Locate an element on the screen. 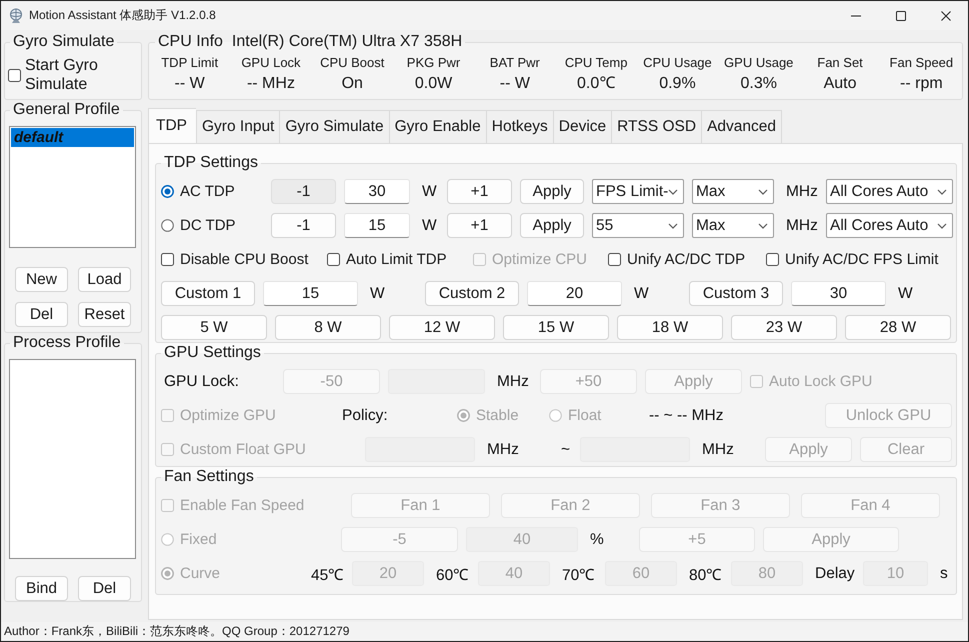  button: 15 W is located at coordinates (556, 327).